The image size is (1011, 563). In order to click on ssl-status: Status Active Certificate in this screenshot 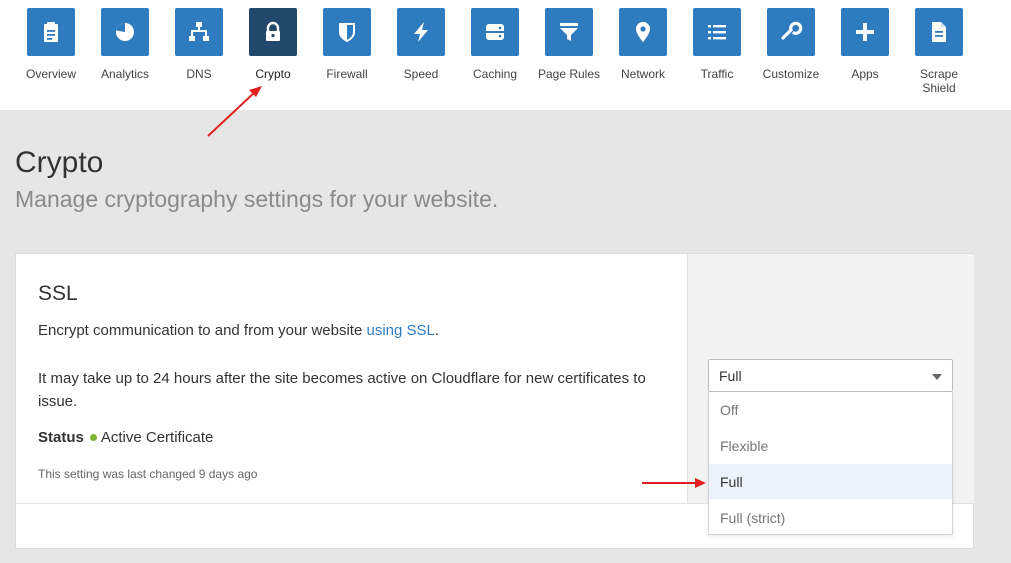, I will do `click(125, 437)`.